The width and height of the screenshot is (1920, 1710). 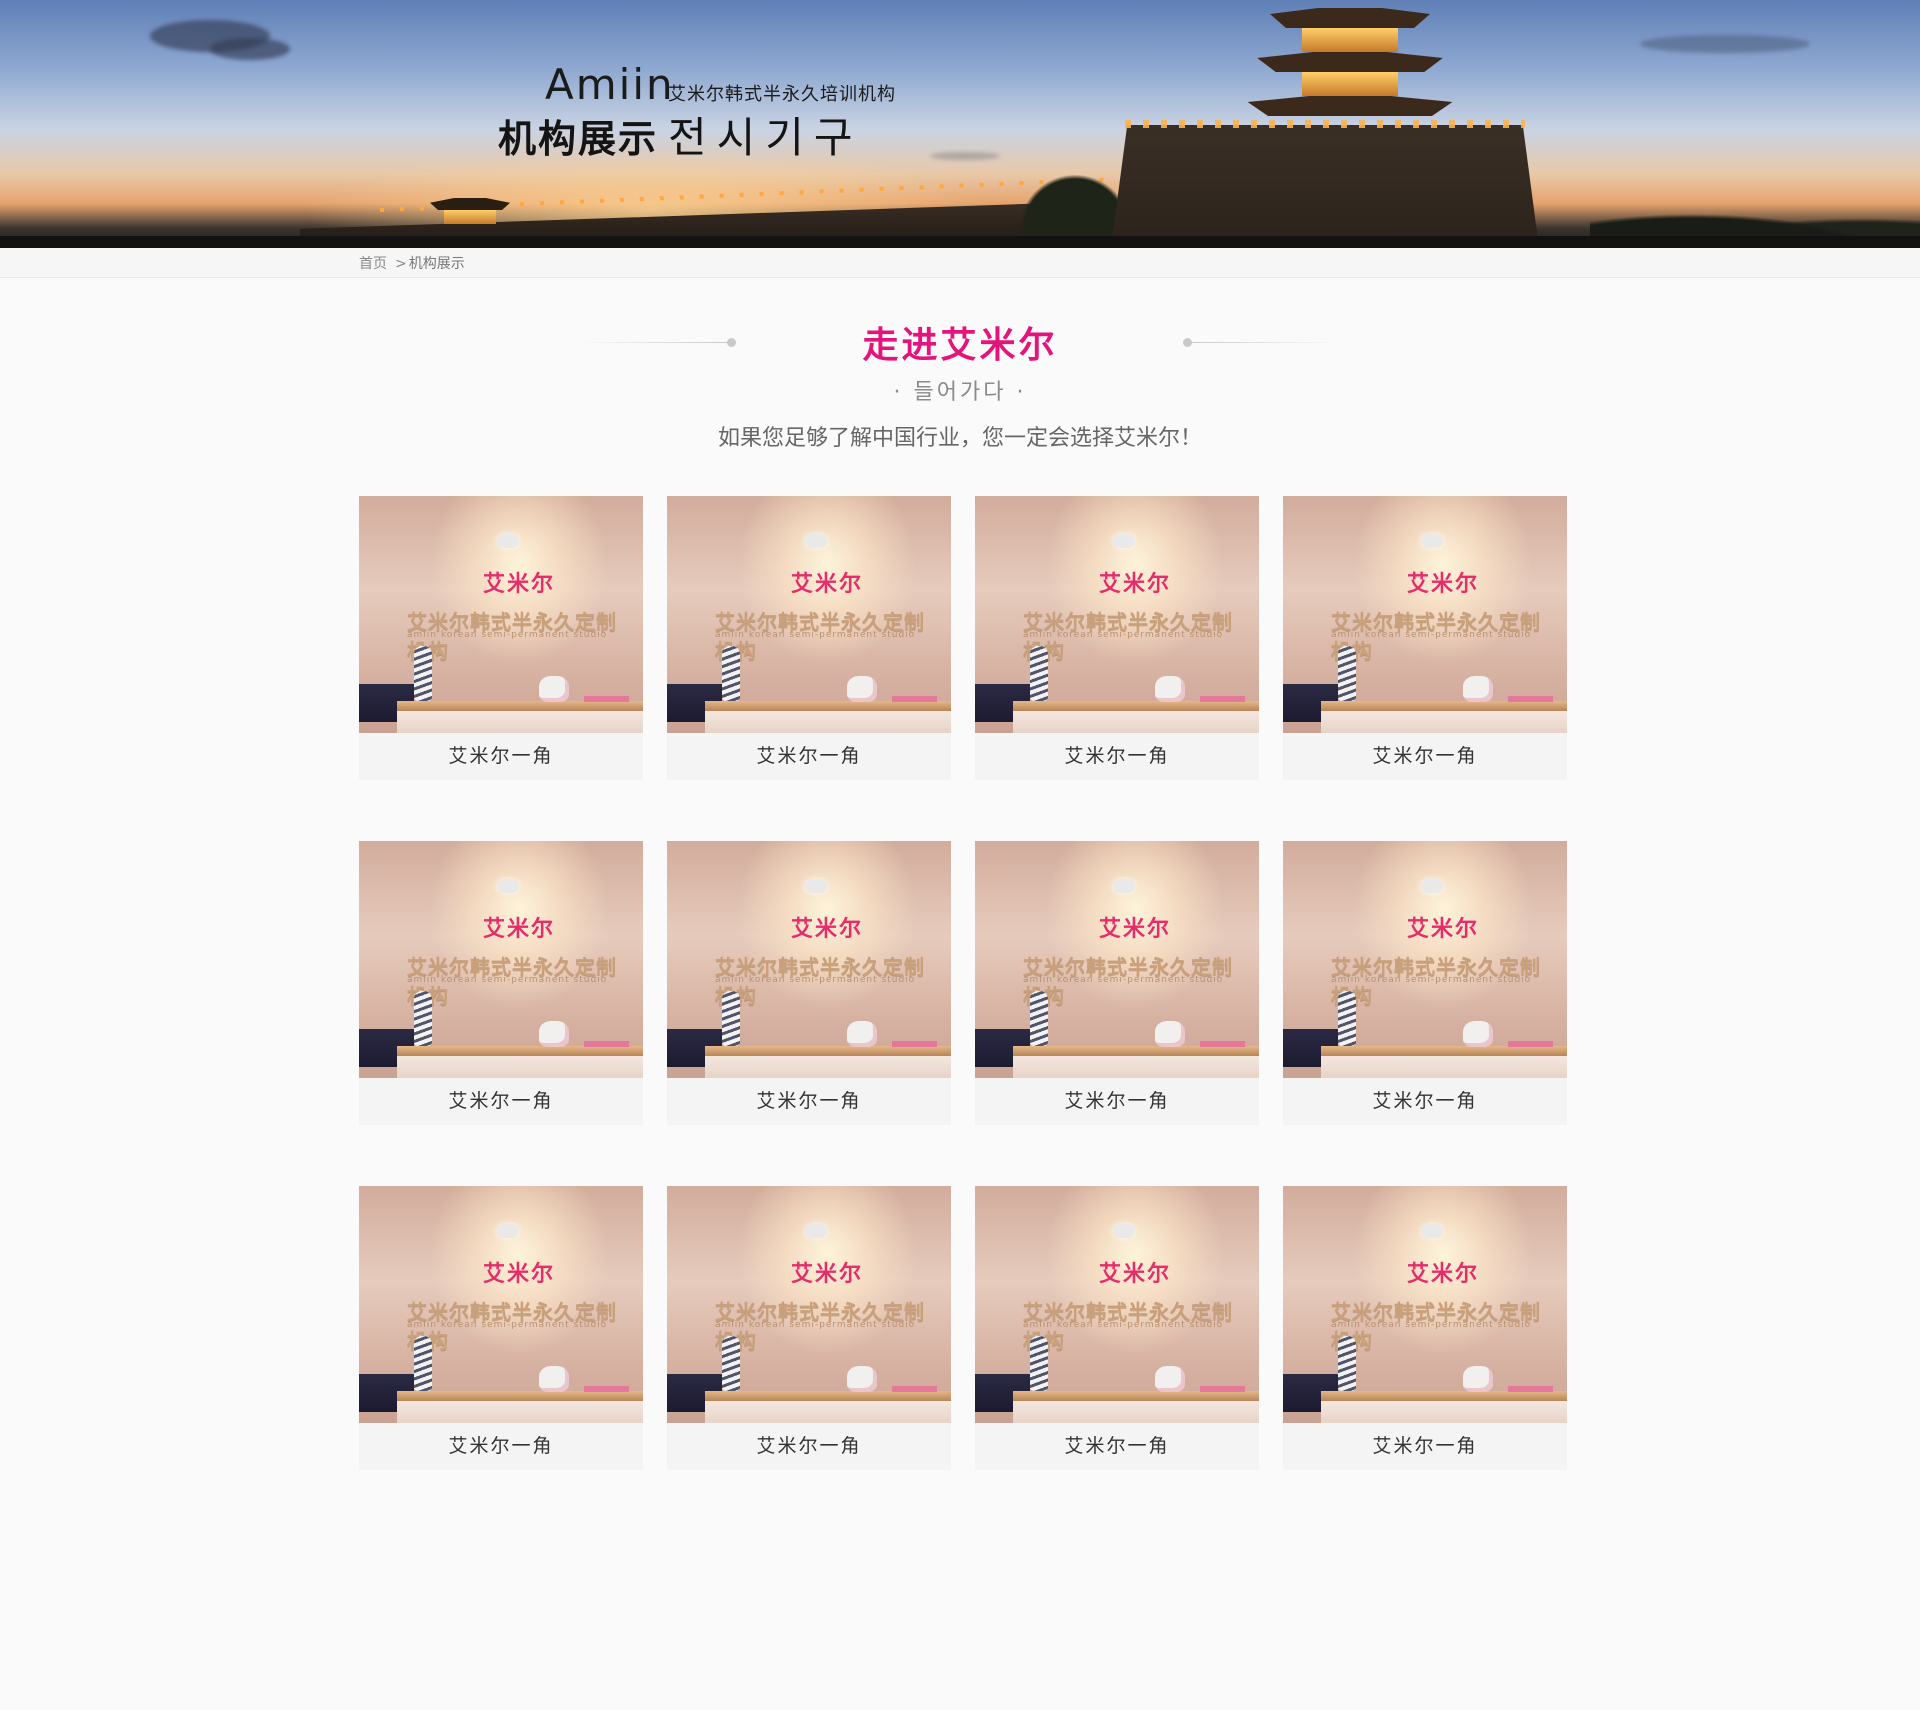 What do you see at coordinates (960, 124) in the screenshot?
I see `page-banner: Amiin 艾米尔韩式半永久培训机构 机构展示 전시기구` at bounding box center [960, 124].